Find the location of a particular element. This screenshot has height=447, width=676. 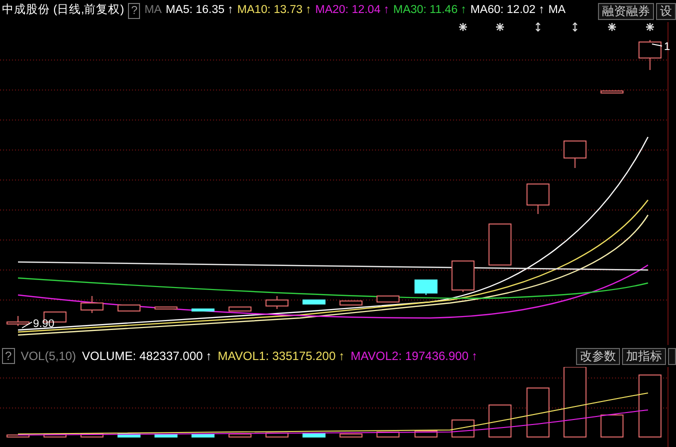

indicator-value: MAVOL1: 335175.200 is located at coordinates (277, 356).